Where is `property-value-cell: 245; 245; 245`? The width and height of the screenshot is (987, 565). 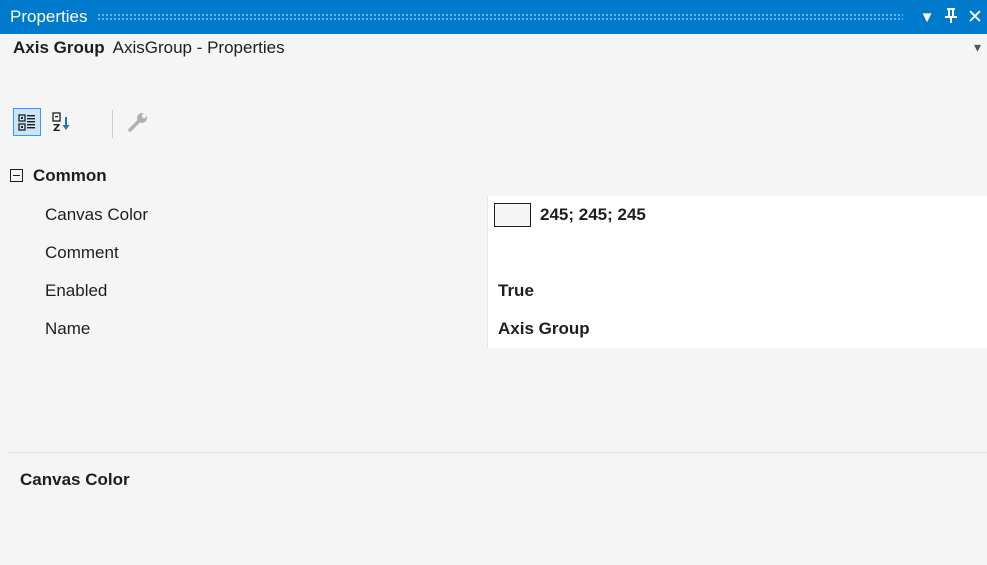
property-value-cell: 245; 245; 245 is located at coordinates (737, 215).